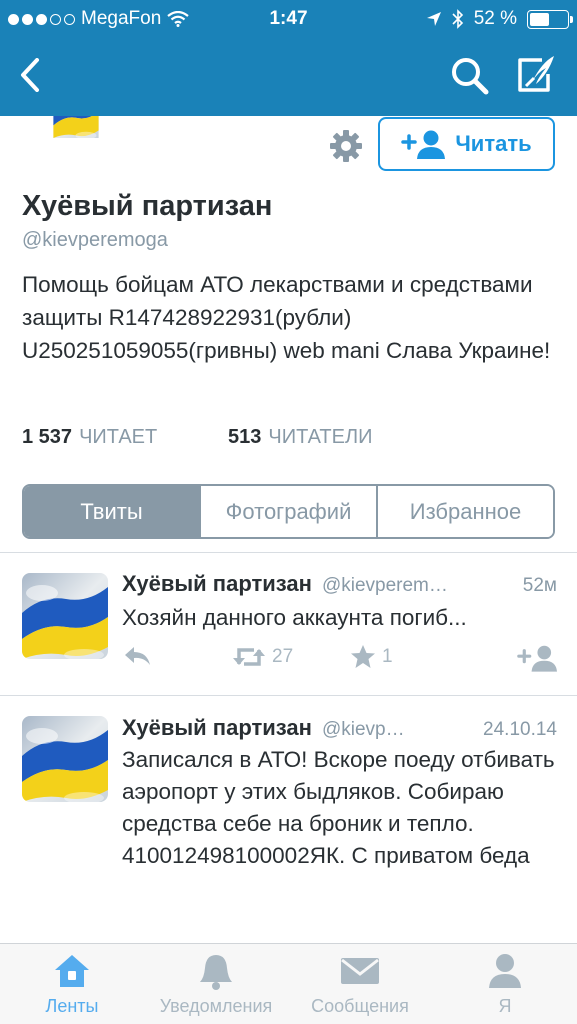  I want to click on favorite-button: 1, so click(371, 657).